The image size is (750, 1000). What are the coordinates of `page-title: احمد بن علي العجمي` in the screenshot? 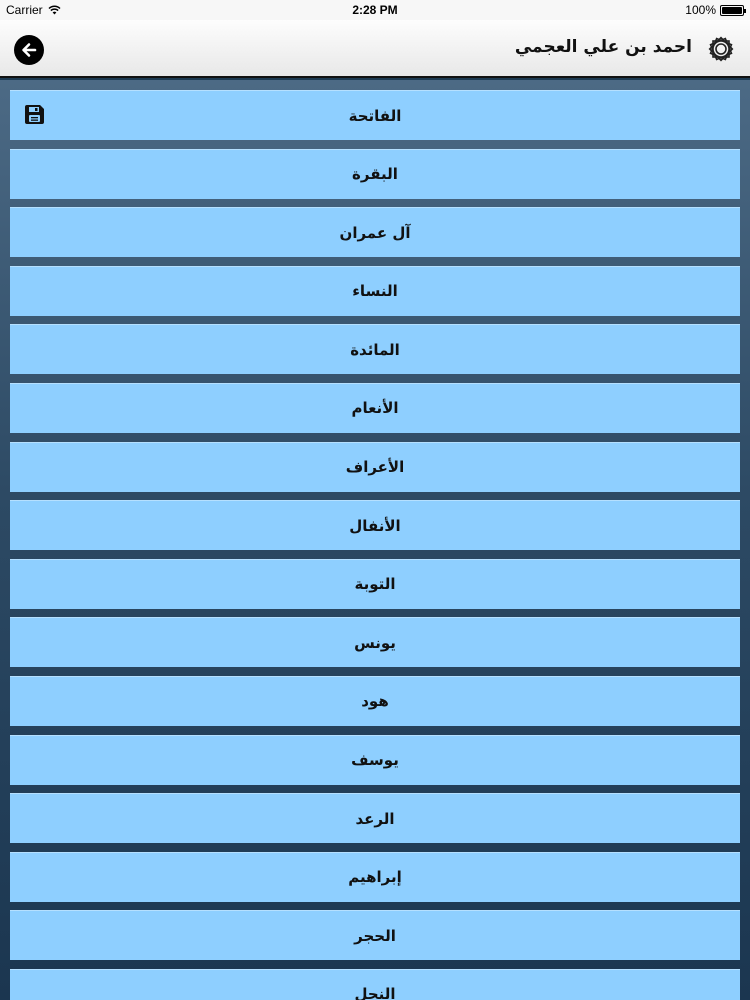 It's located at (603, 47).